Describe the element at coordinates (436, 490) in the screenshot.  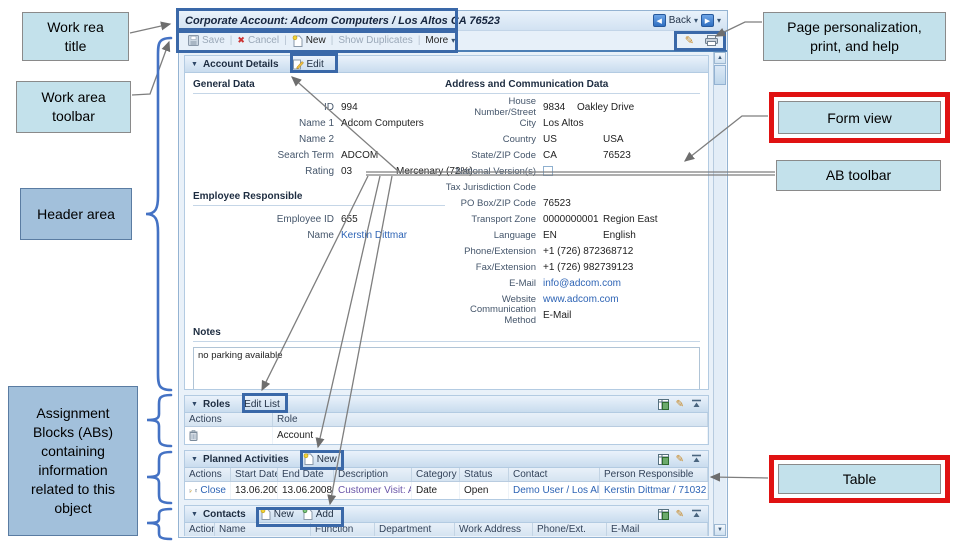
I see `category-cell: Date` at that location.